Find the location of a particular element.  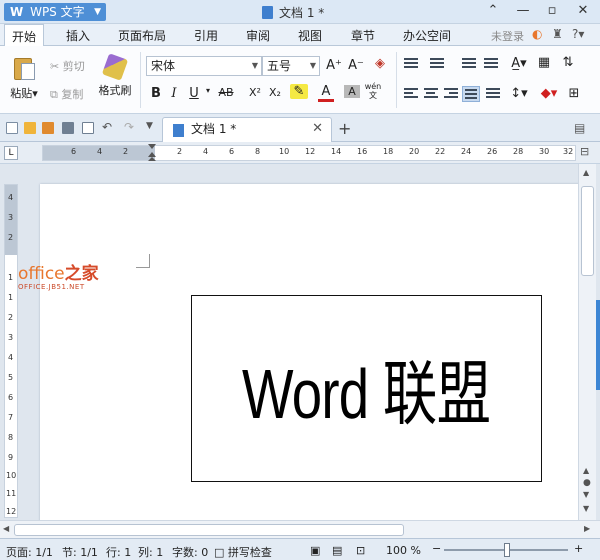

grow-font-button: A⁺ is located at coordinates (334, 65).